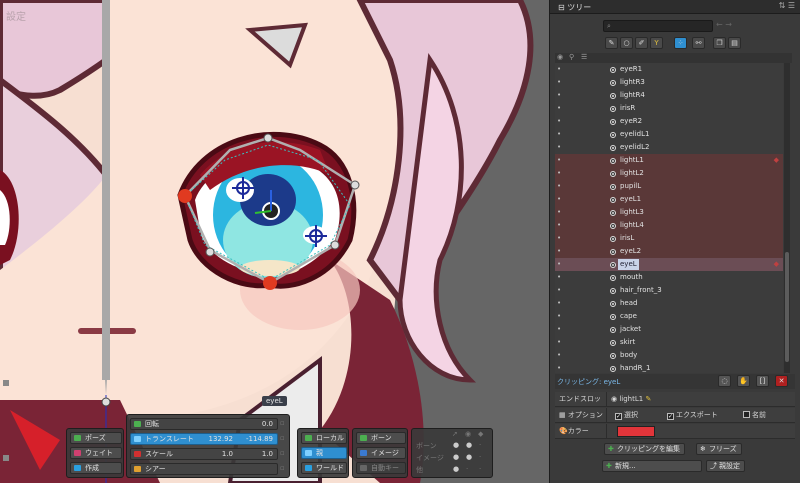 The width and height of the screenshot is (800, 483). I want to click on scale-x-value: 1.0, so click(213, 454).